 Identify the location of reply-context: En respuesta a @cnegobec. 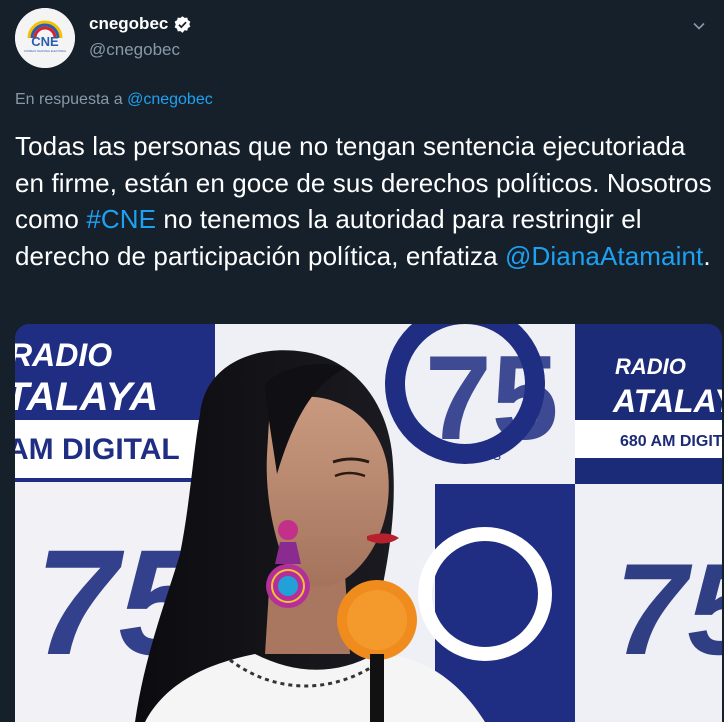
(114, 100).